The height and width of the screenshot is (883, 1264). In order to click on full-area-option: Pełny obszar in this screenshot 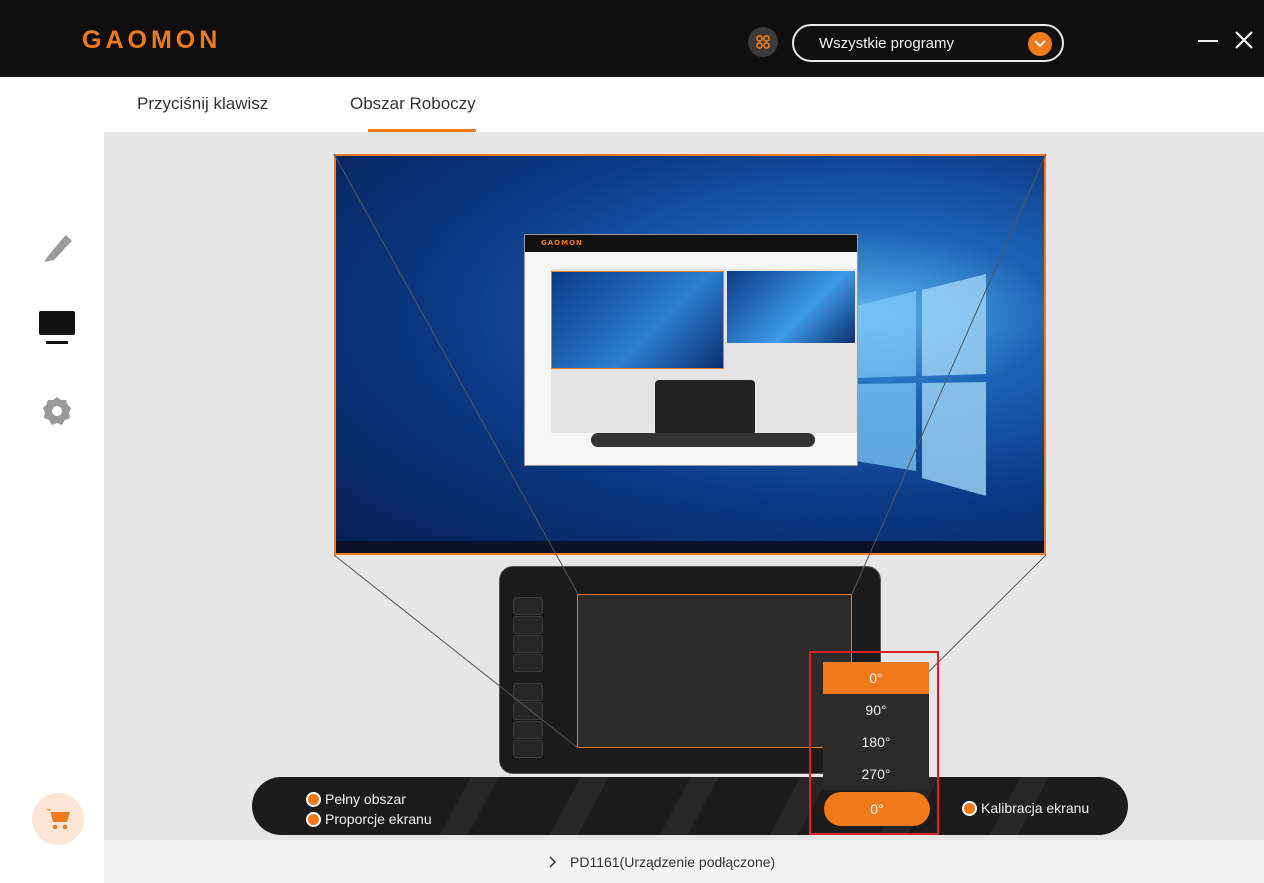, I will do `click(356, 799)`.